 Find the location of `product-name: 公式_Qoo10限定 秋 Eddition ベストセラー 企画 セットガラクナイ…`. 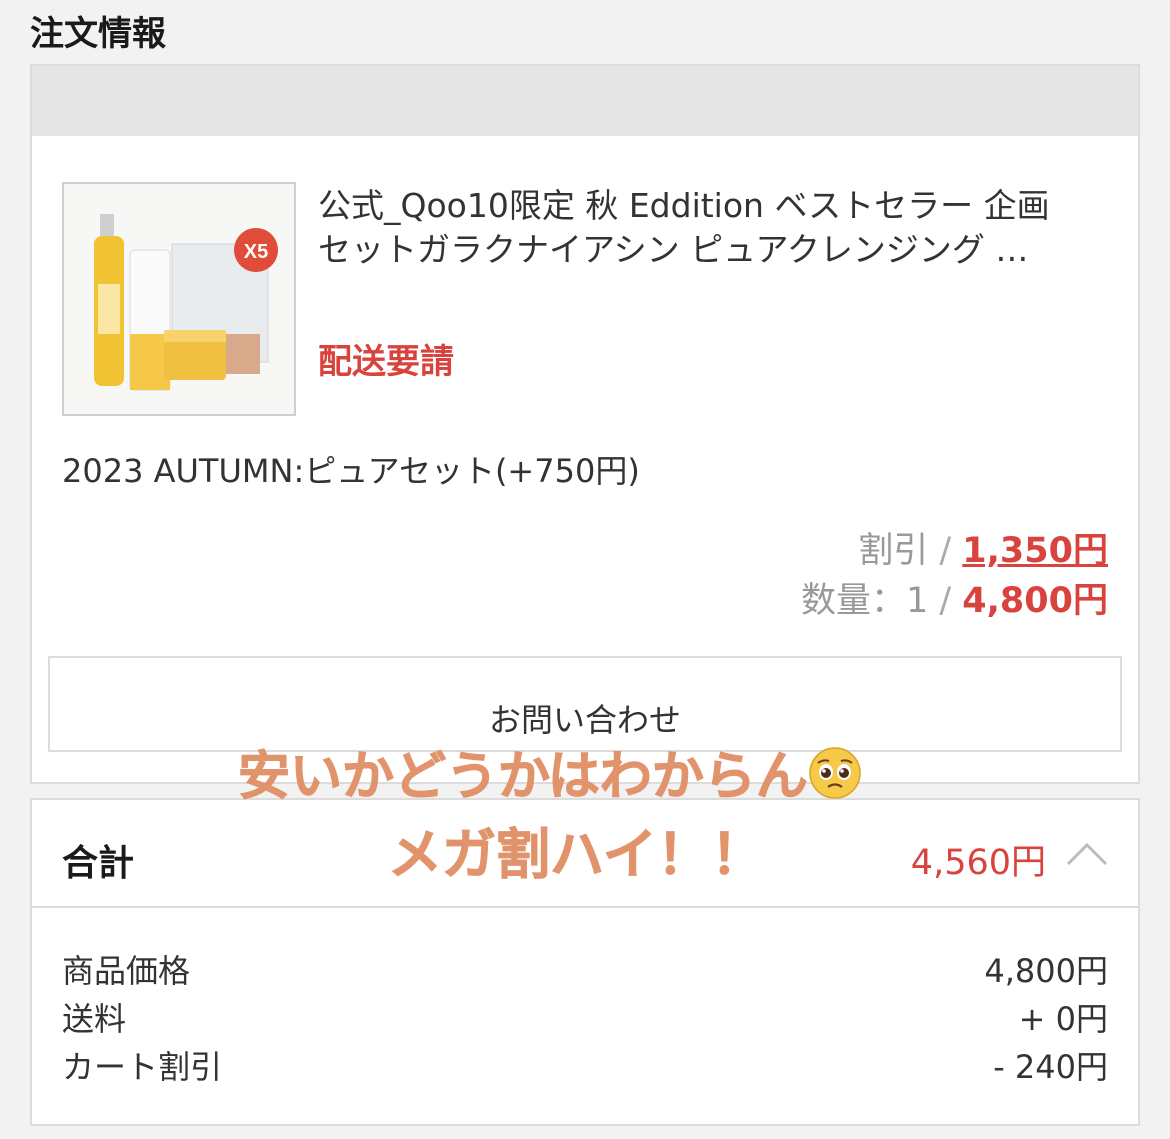

product-name: 公式_Qoo10限定 秋 Eddition ベストセラー 企画 セットガラクナイ… is located at coordinates (713, 228).